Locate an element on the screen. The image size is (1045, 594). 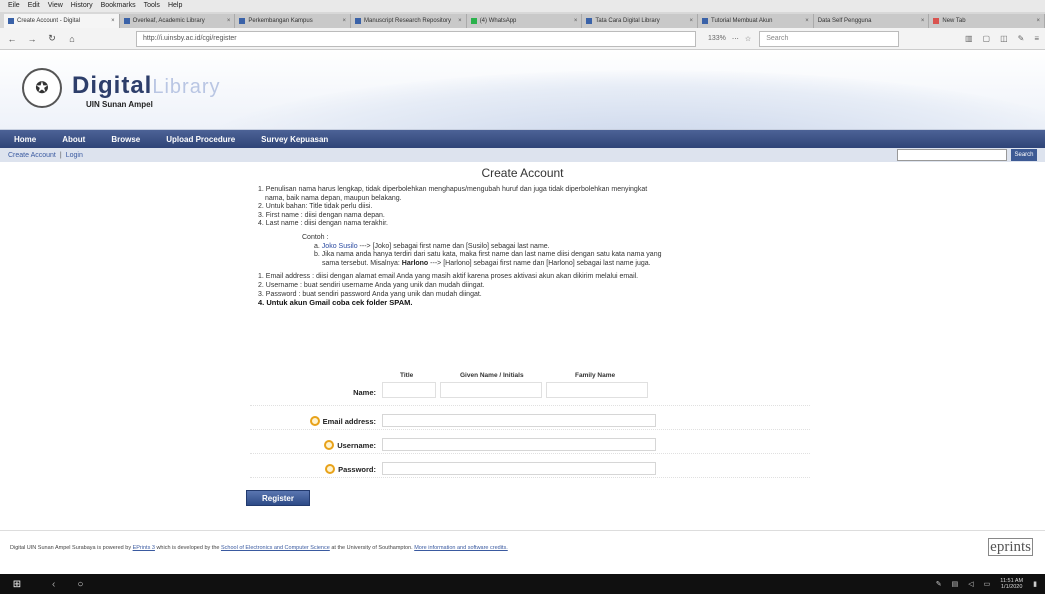
sidebar-icon: ▢ is located at coordinates (987, 38).